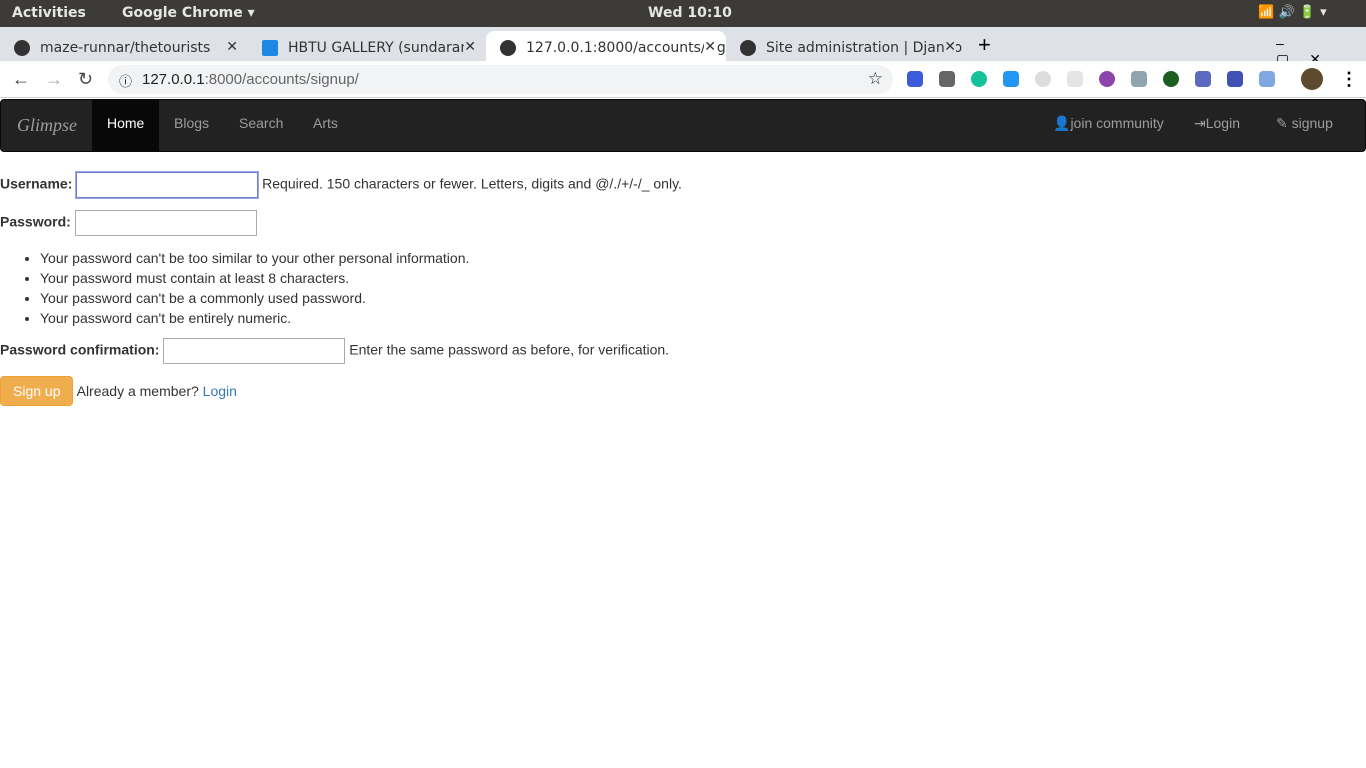 Image resolution: width=1366 pixels, height=768 pixels. I want to click on avatar, so click(1312, 79).